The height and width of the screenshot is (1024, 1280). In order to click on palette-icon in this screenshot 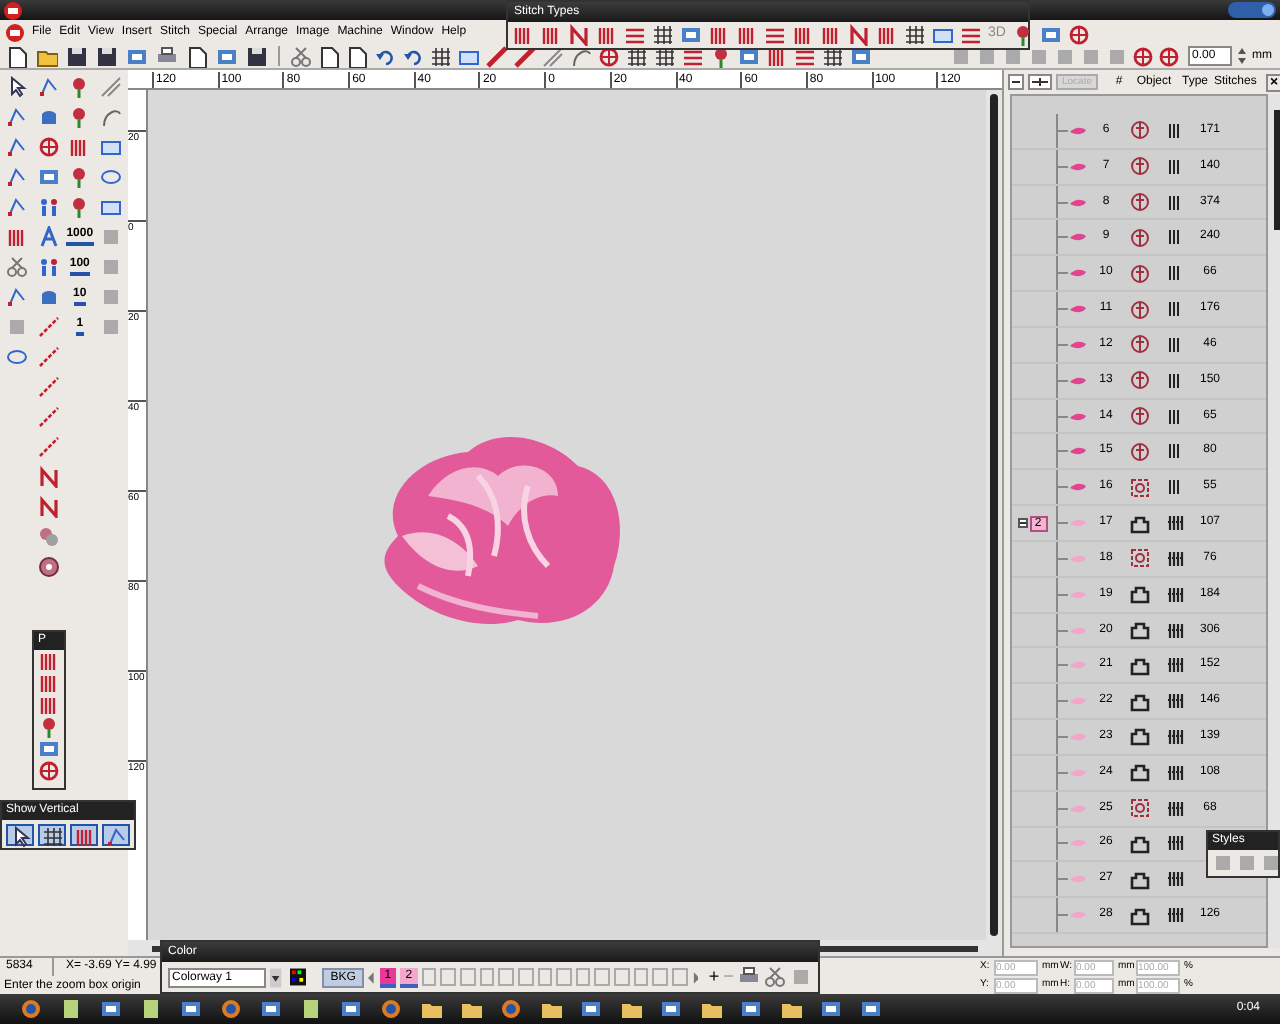, I will do `click(298, 977)`.